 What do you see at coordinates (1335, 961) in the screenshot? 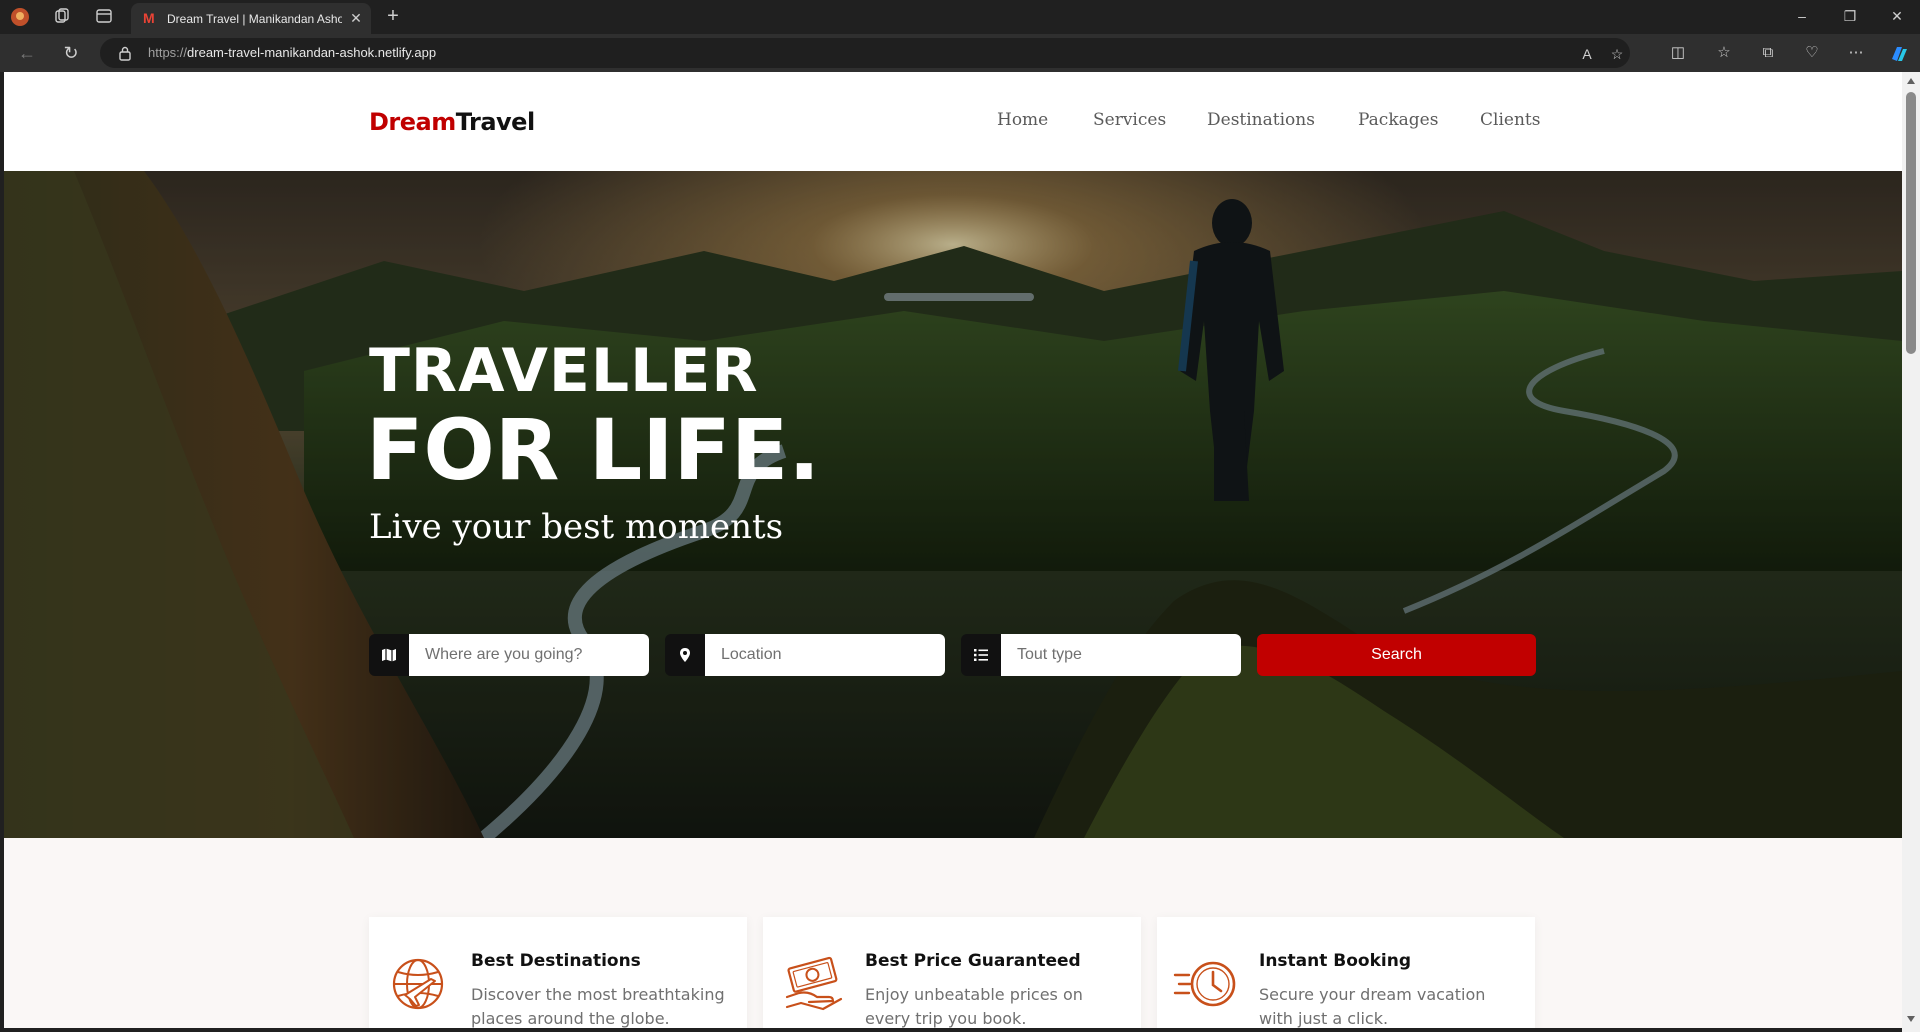
I see `feature-title: Instant Booking` at bounding box center [1335, 961].